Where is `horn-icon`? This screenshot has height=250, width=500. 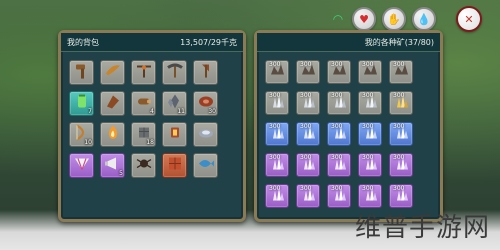
horn-icon is located at coordinates (113, 72).